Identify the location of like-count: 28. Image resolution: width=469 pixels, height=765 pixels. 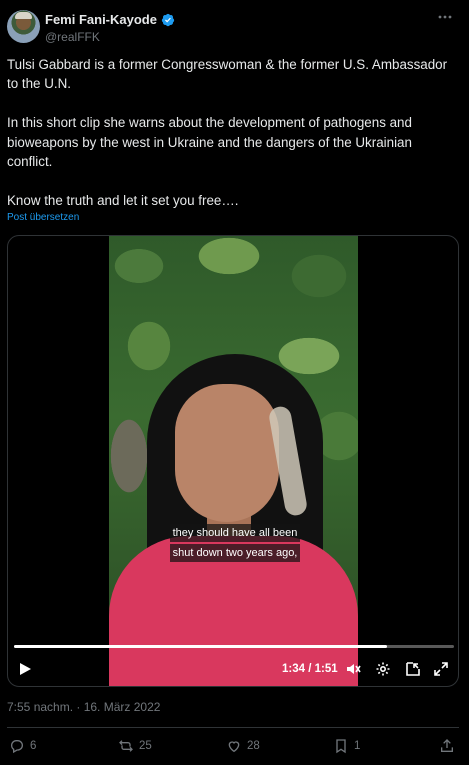
(253, 746).